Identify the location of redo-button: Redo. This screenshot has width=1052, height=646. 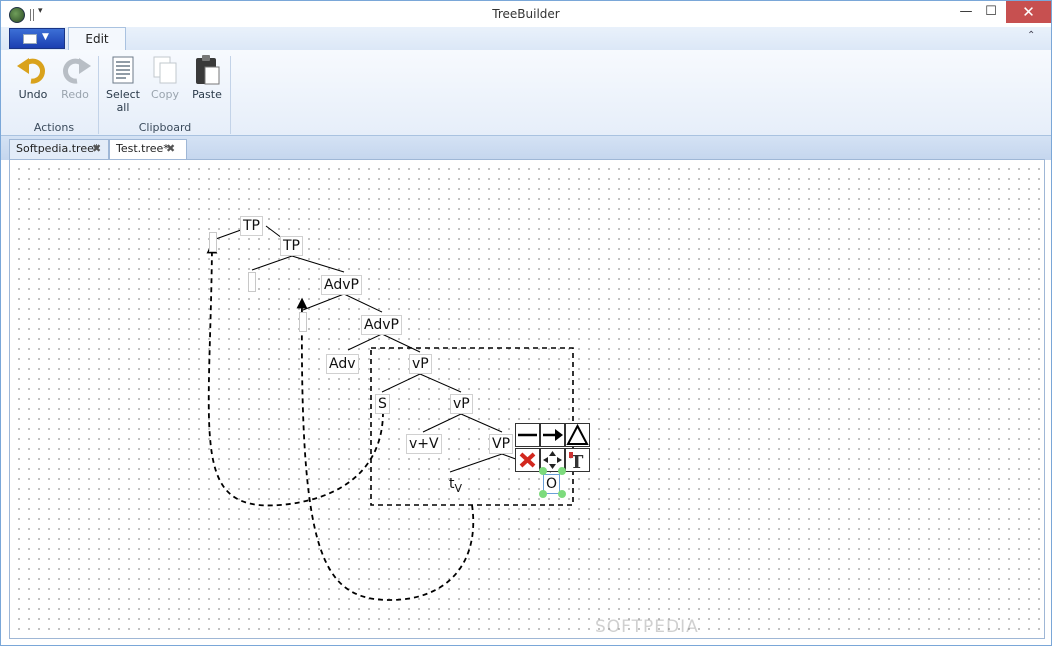
(75, 77).